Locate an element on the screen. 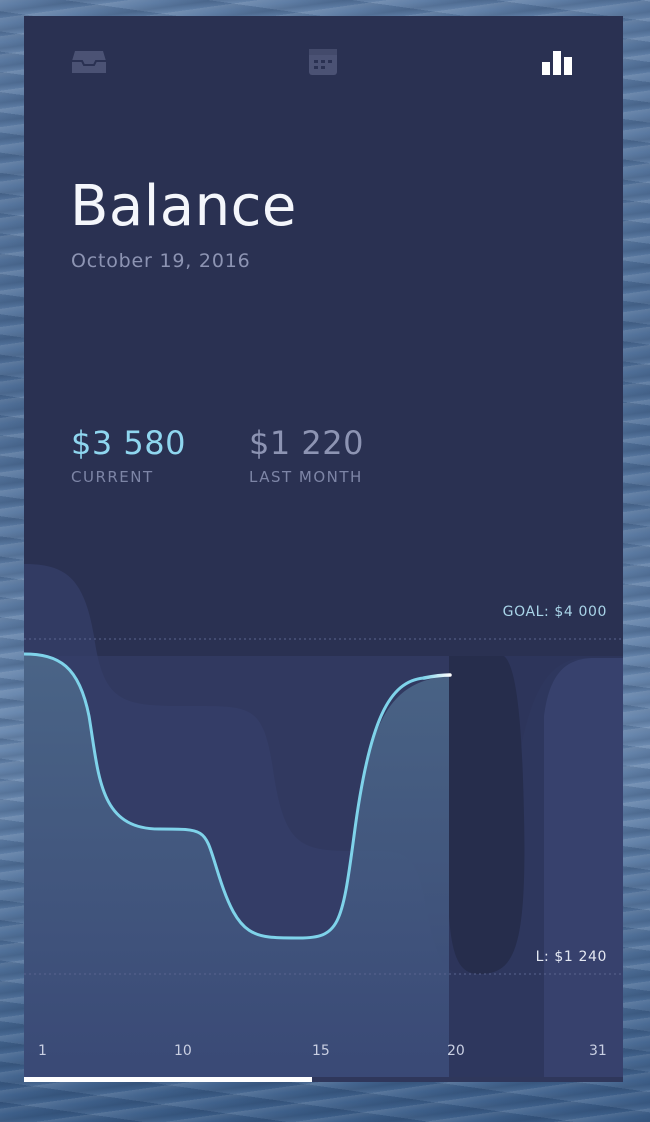 The height and width of the screenshot is (1122, 650). bar-chart-icon is located at coordinates (557, 62).